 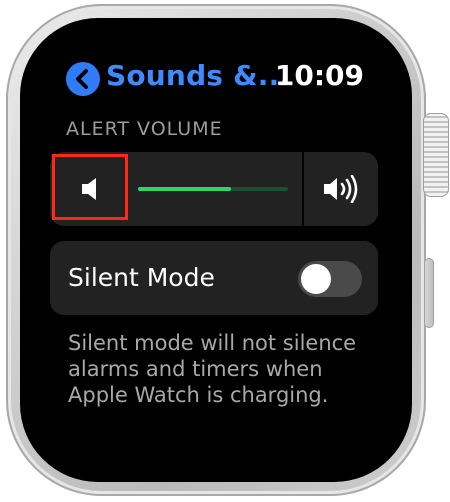 I want to click on header: Sounds &... 10:09, so click(x=209, y=74).